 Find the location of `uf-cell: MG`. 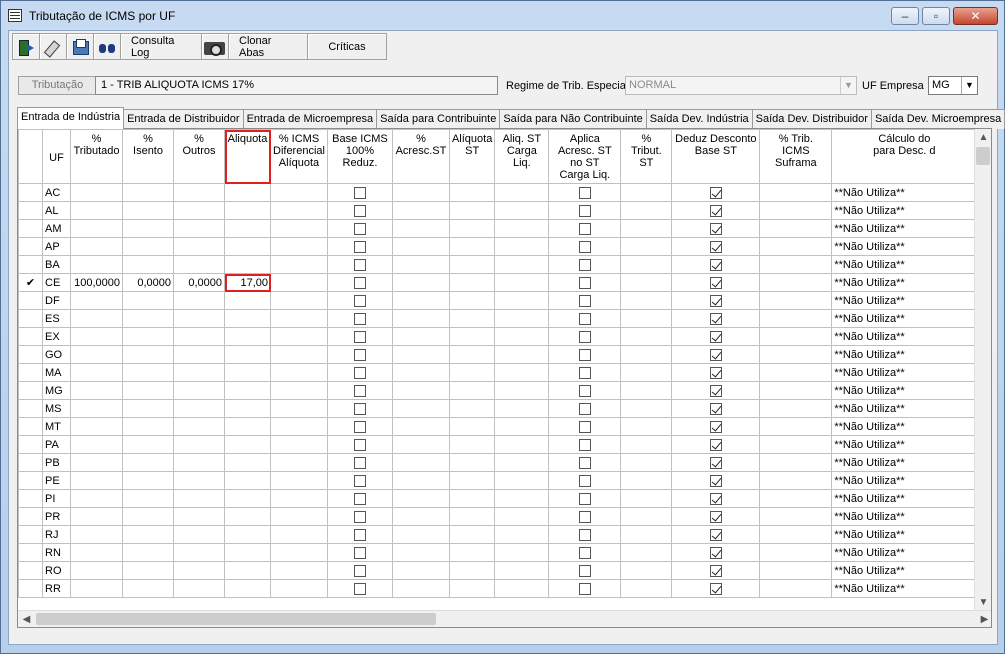

uf-cell: MG is located at coordinates (56, 390).